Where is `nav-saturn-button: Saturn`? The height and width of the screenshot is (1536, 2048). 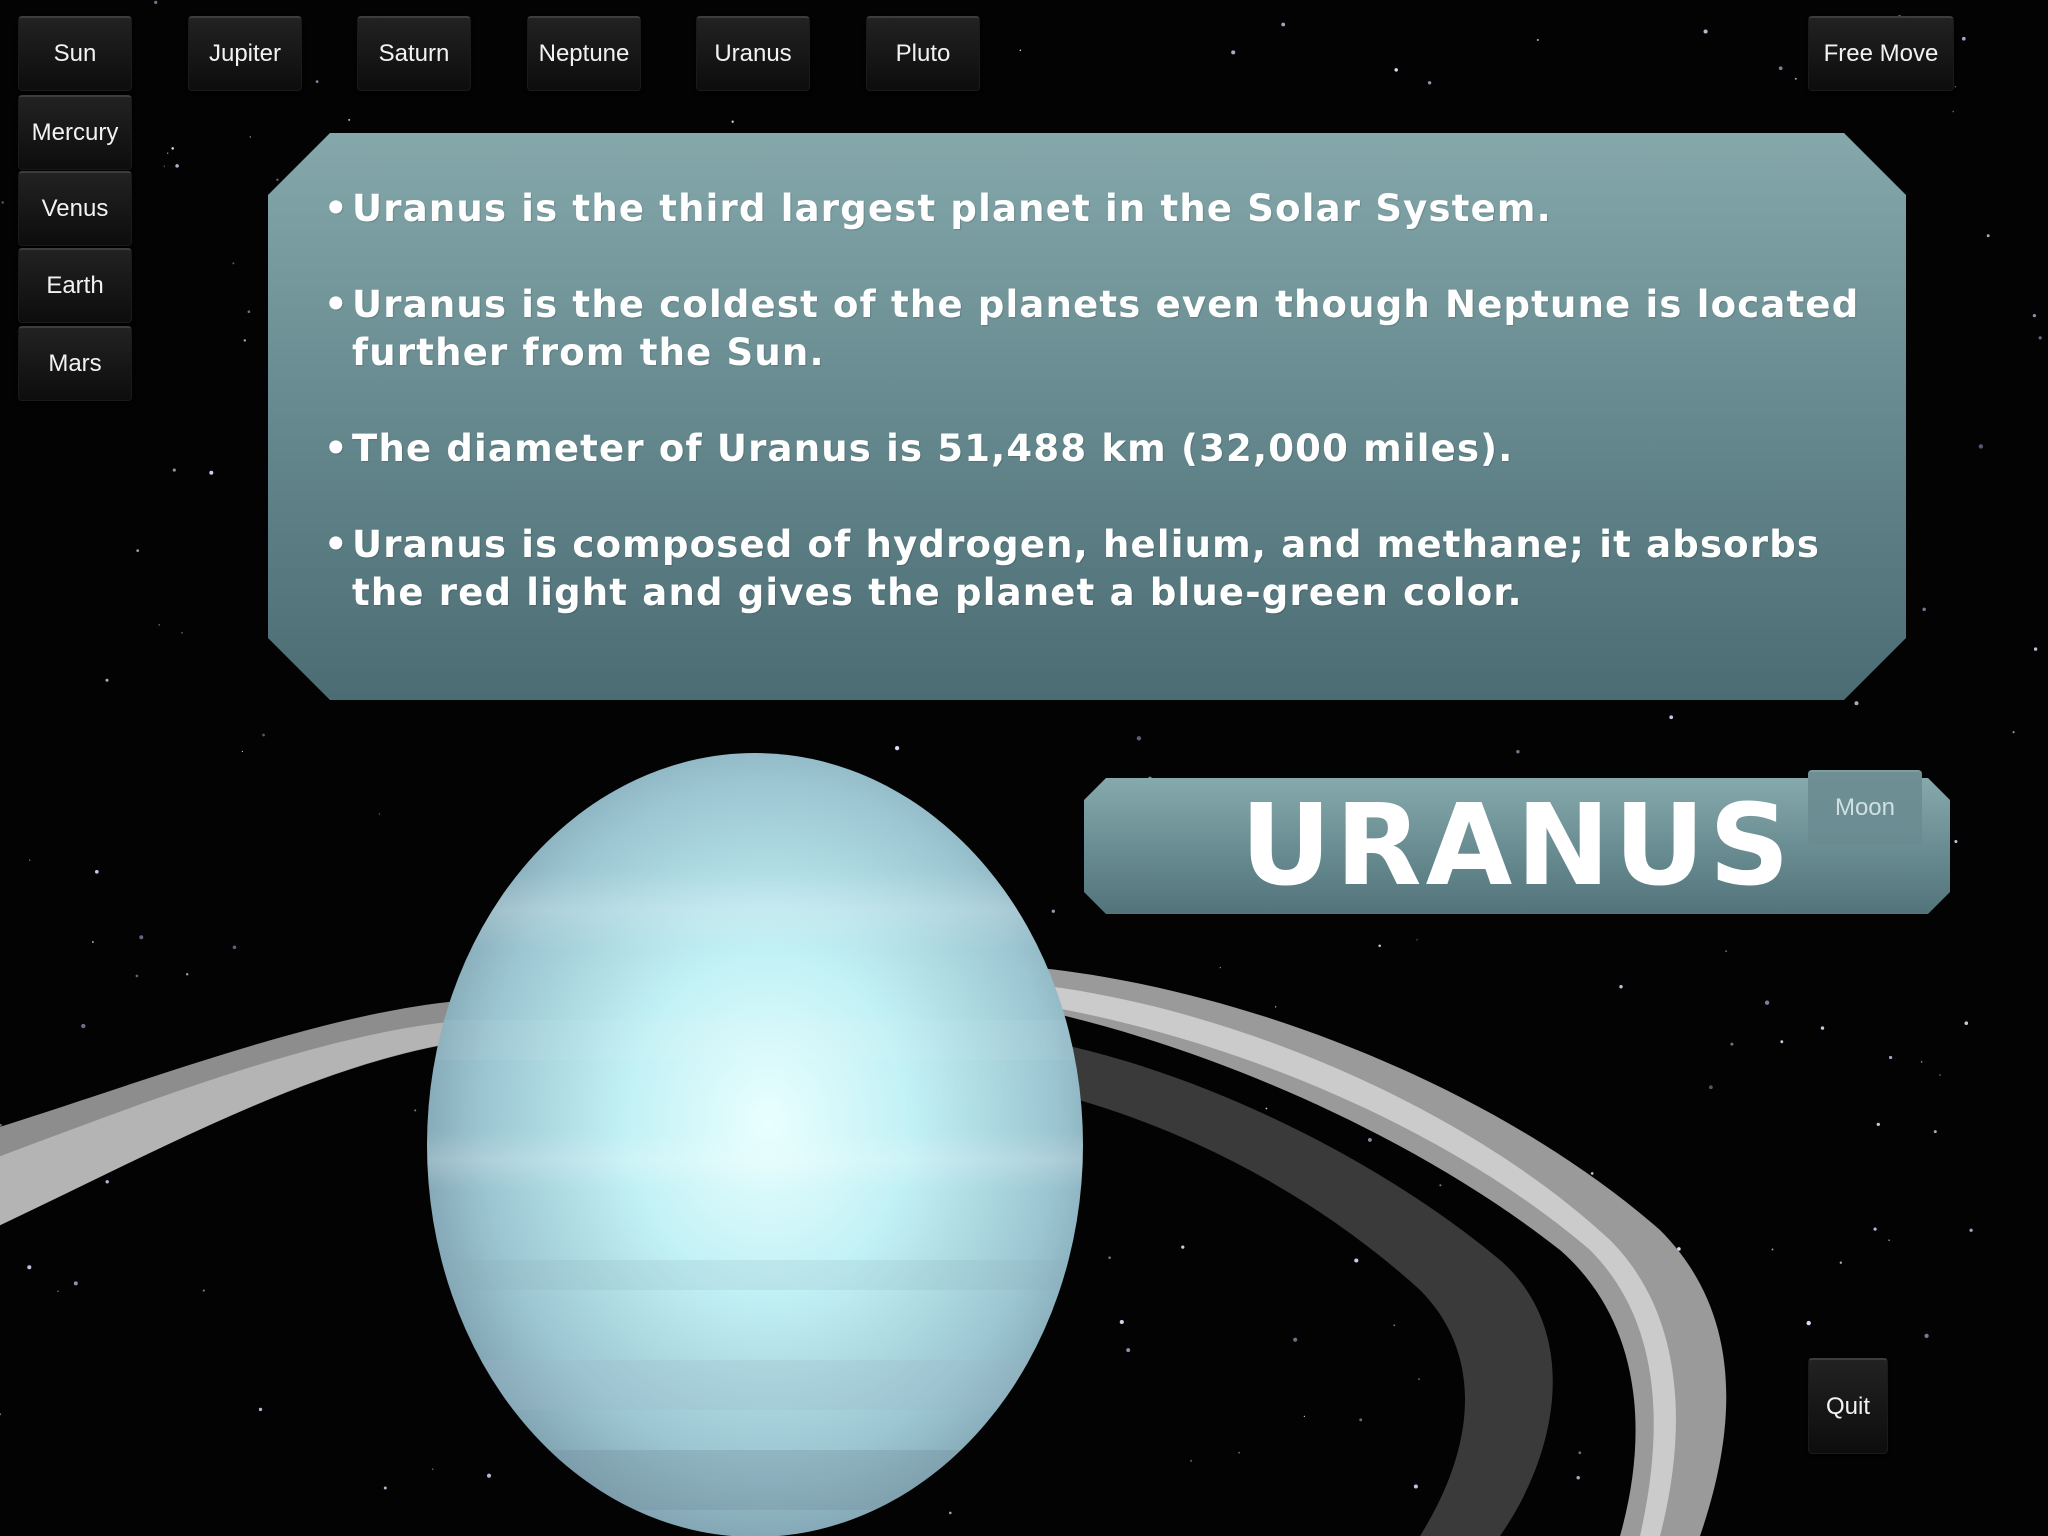 nav-saturn-button: Saturn is located at coordinates (414, 53).